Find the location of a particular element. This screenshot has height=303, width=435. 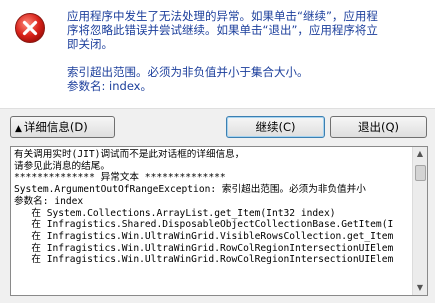

details-toggle-button: ▲ 详细信息(D) is located at coordinates (62, 127).